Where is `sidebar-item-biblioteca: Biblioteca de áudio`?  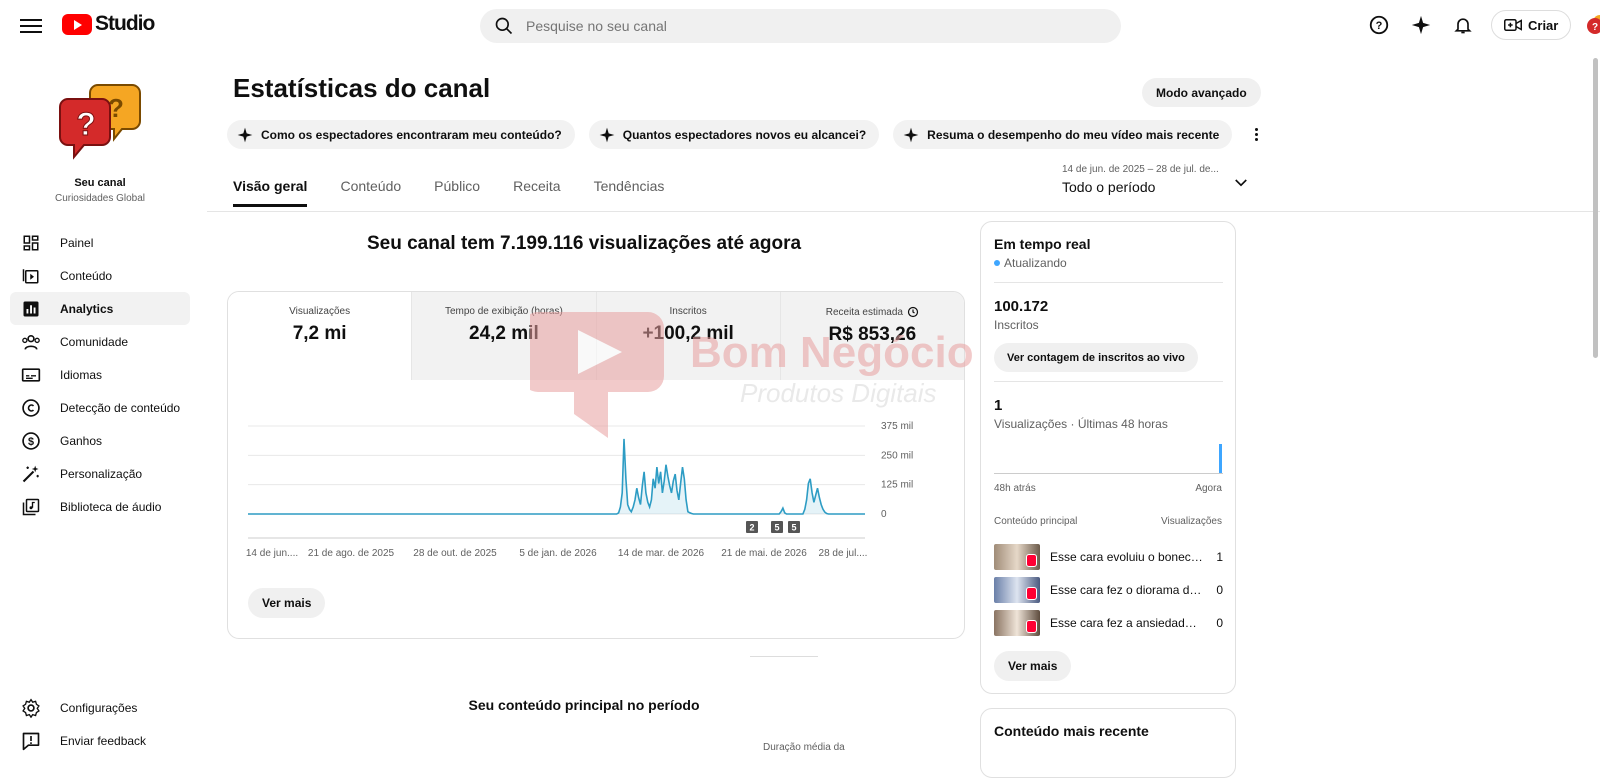 sidebar-item-biblioteca: Biblioteca de áudio is located at coordinates (100, 506).